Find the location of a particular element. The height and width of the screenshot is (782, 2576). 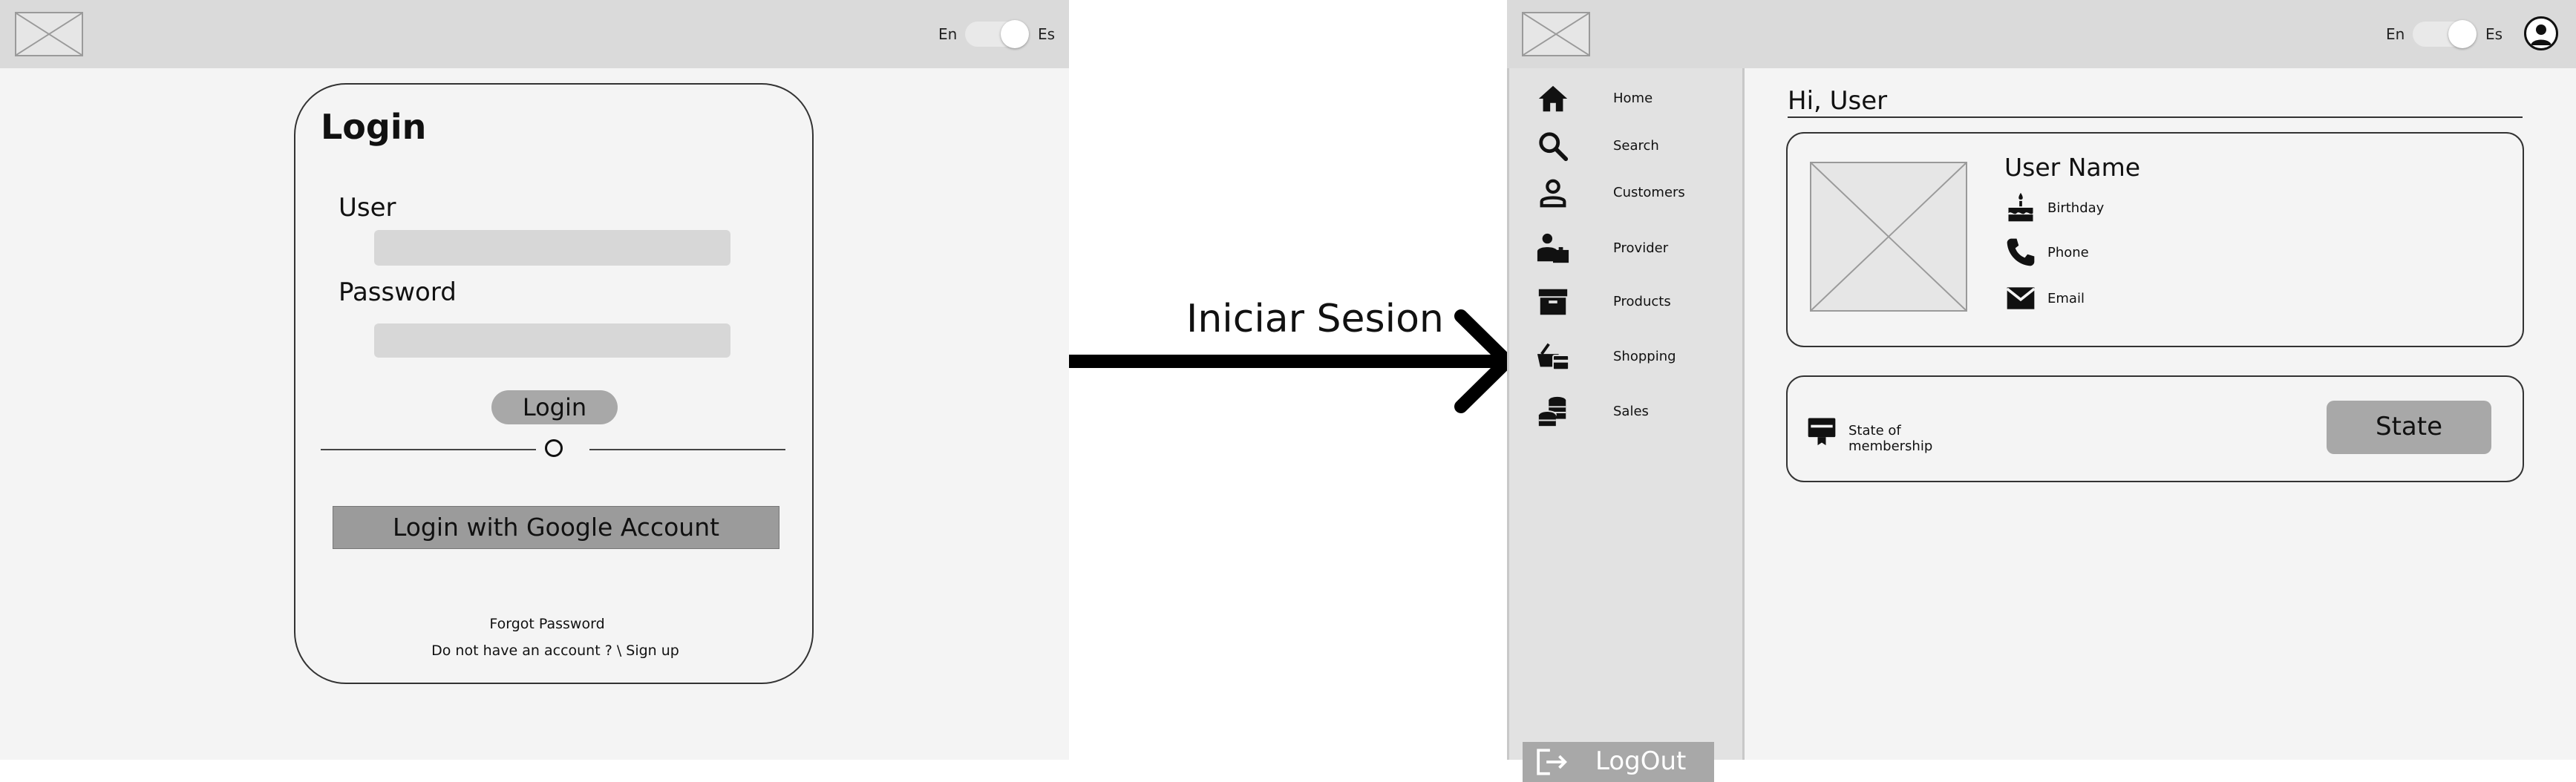

transition-arrow-icon is located at coordinates (1291, 361).